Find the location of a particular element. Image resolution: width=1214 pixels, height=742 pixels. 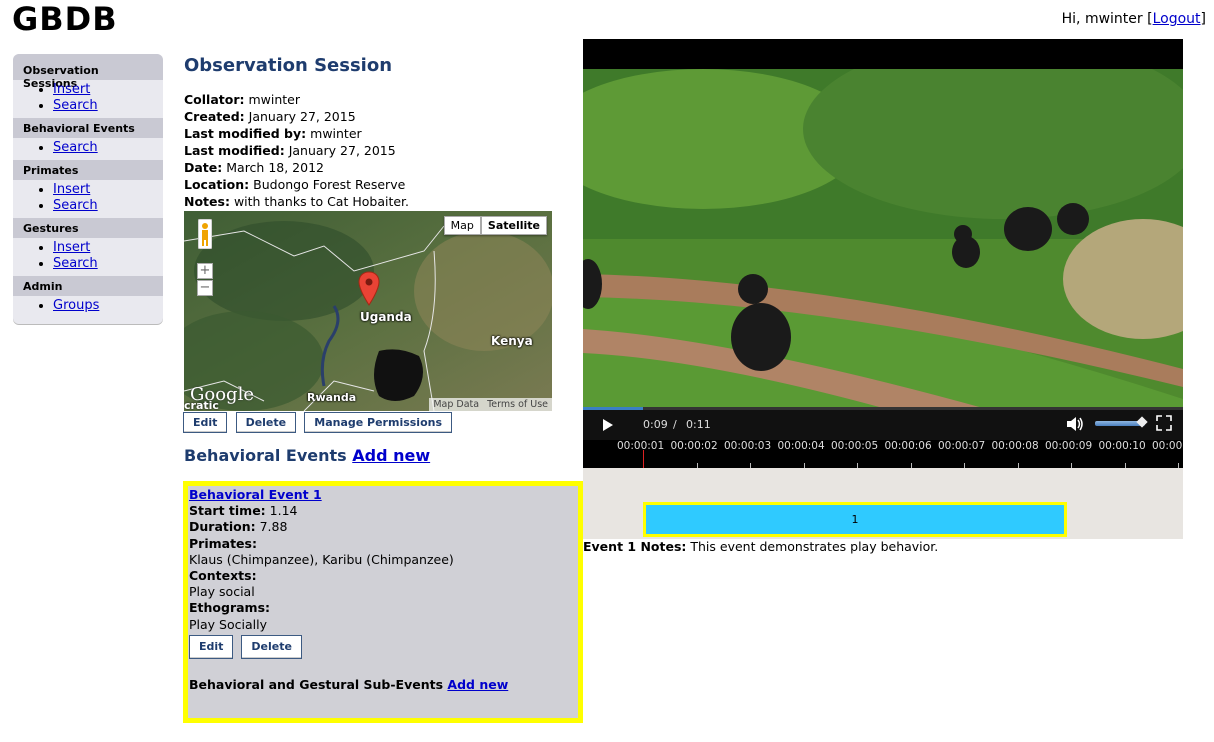

timeline-tick-label: 00:00:04 is located at coordinates (801, 446).